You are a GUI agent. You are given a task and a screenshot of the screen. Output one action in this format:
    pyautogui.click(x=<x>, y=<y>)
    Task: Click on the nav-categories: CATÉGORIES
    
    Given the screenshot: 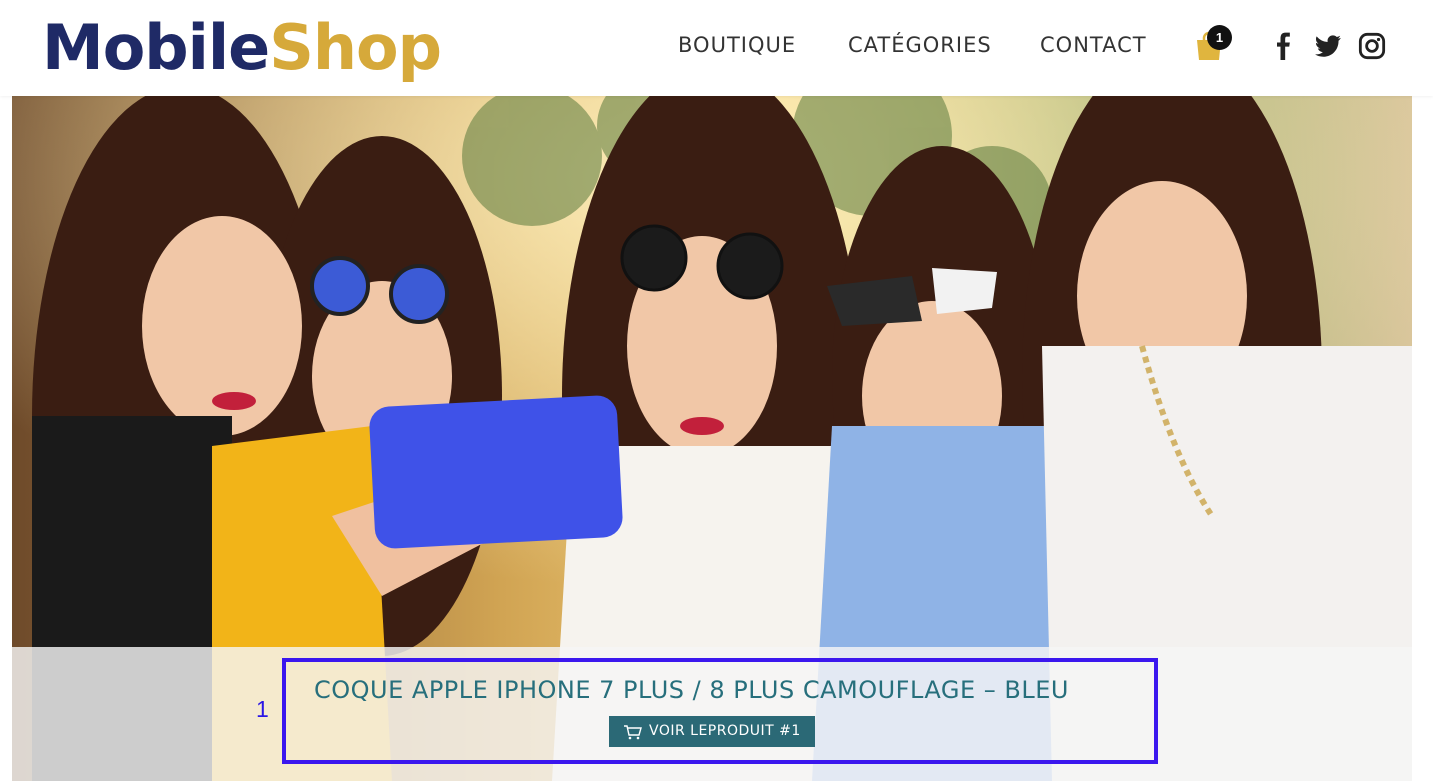 What is the action you would take?
    pyautogui.click(x=920, y=45)
    